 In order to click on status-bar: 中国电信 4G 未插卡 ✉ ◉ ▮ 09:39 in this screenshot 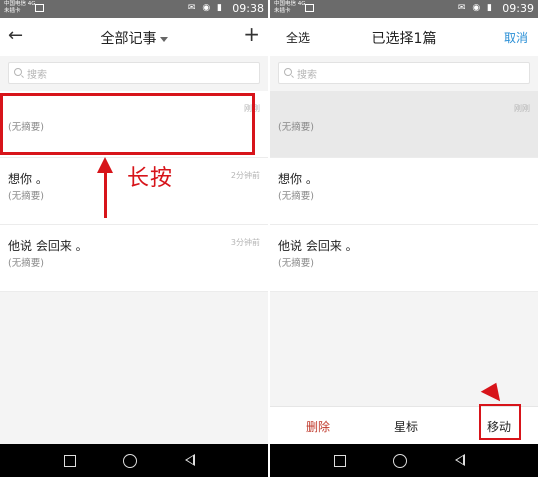, I will do `click(404, 9)`.